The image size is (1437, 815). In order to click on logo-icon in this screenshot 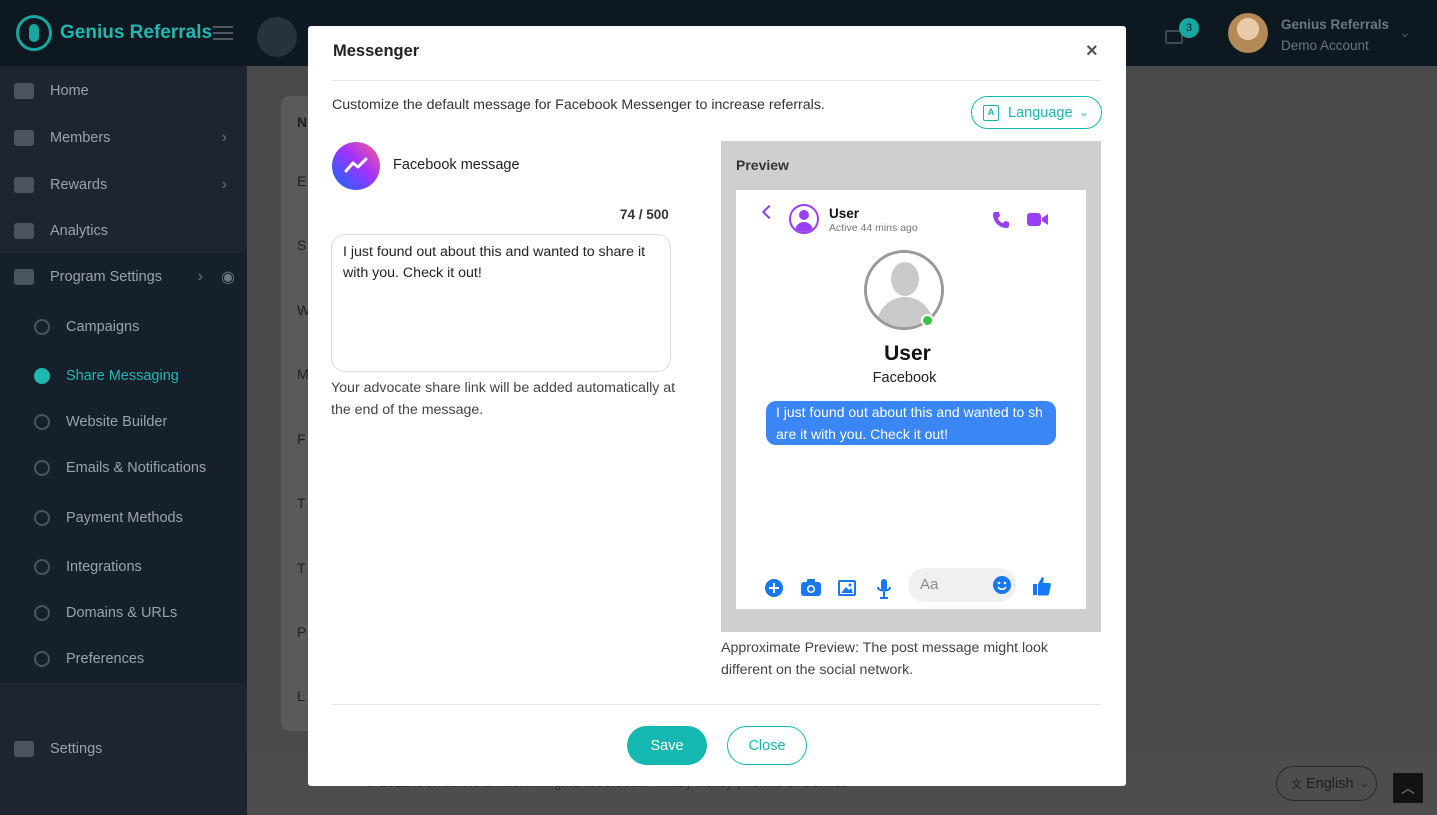, I will do `click(34, 33)`.